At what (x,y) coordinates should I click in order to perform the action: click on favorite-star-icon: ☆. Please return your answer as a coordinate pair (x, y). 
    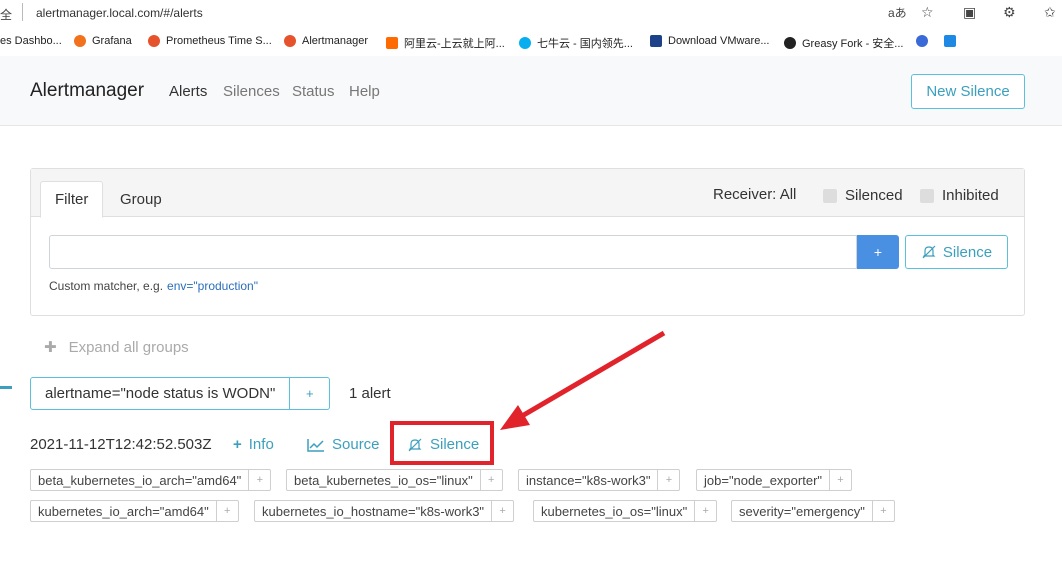
    Looking at the image, I should click on (927, 12).